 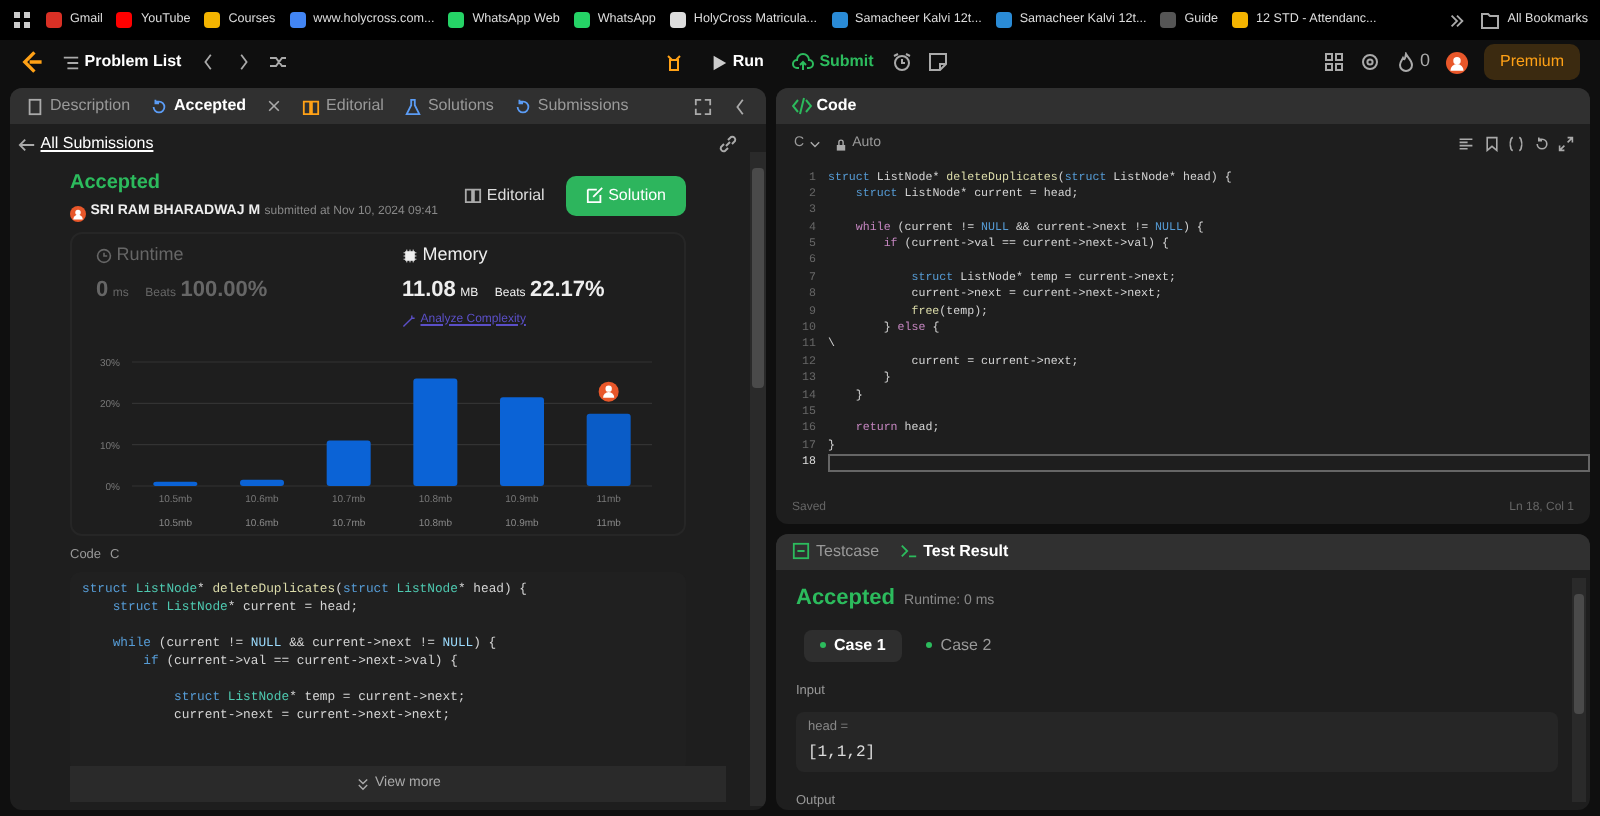 What do you see at coordinates (22, 20) in the screenshot?
I see `apps-icon` at bounding box center [22, 20].